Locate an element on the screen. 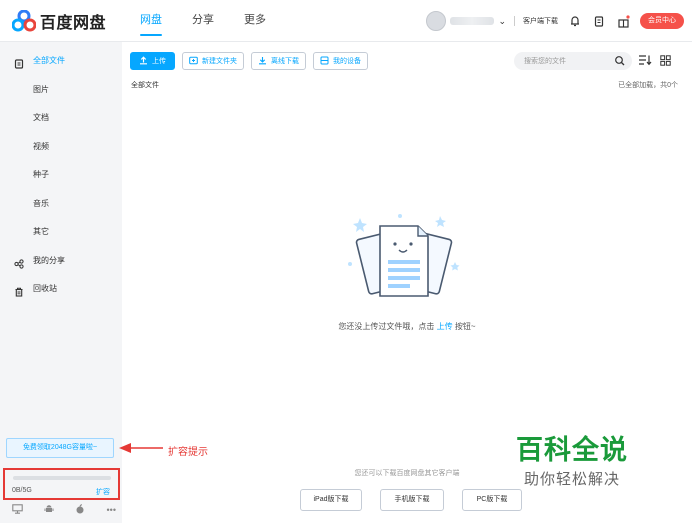 The height and width of the screenshot is (523, 692). sidebar-item-videos: 视频 is located at coordinates (61, 147).